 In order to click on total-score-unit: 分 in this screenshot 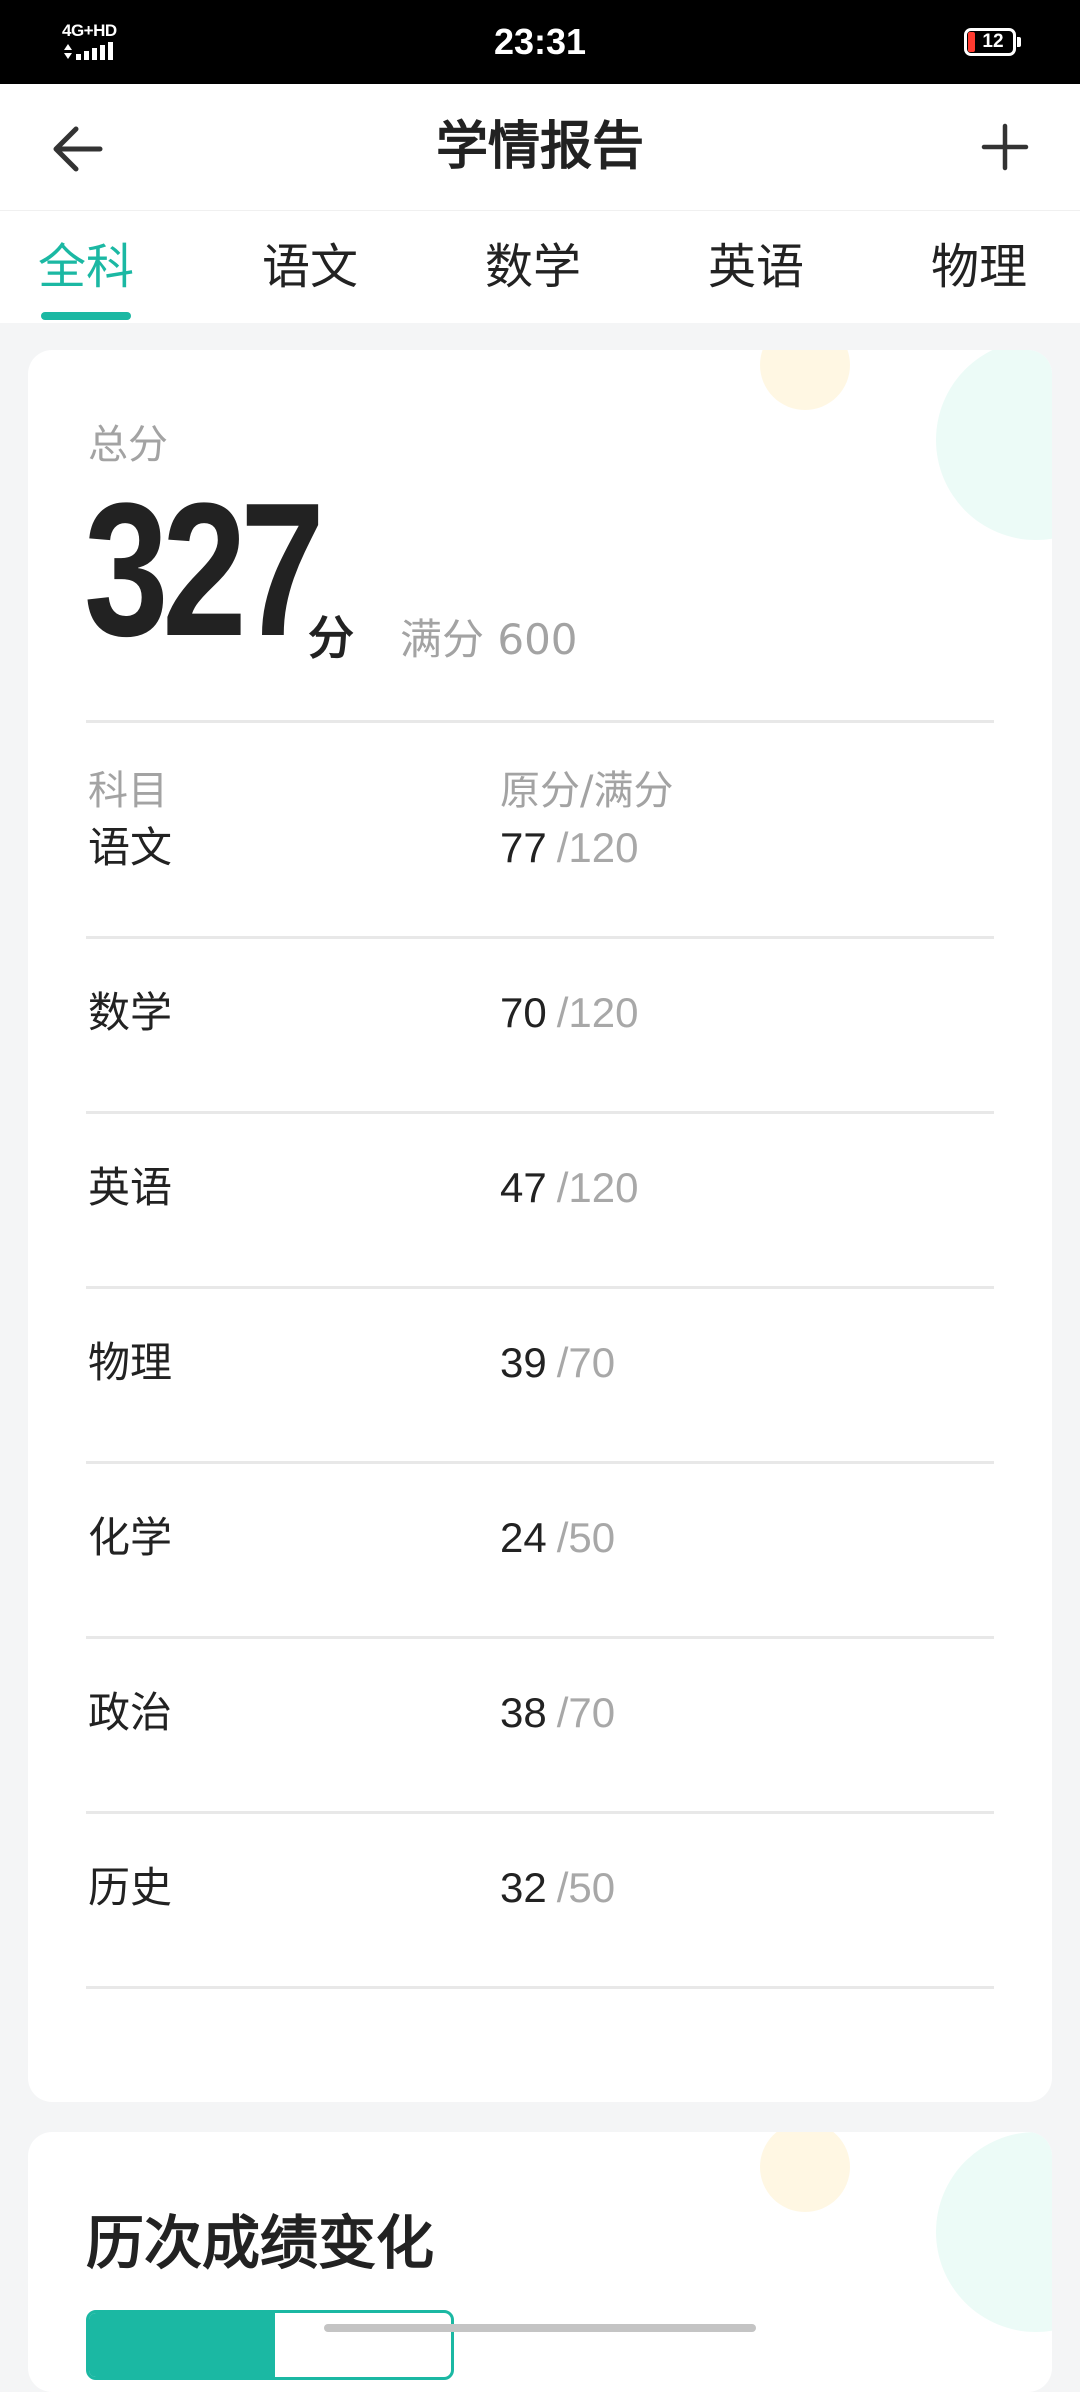, I will do `click(331, 638)`.